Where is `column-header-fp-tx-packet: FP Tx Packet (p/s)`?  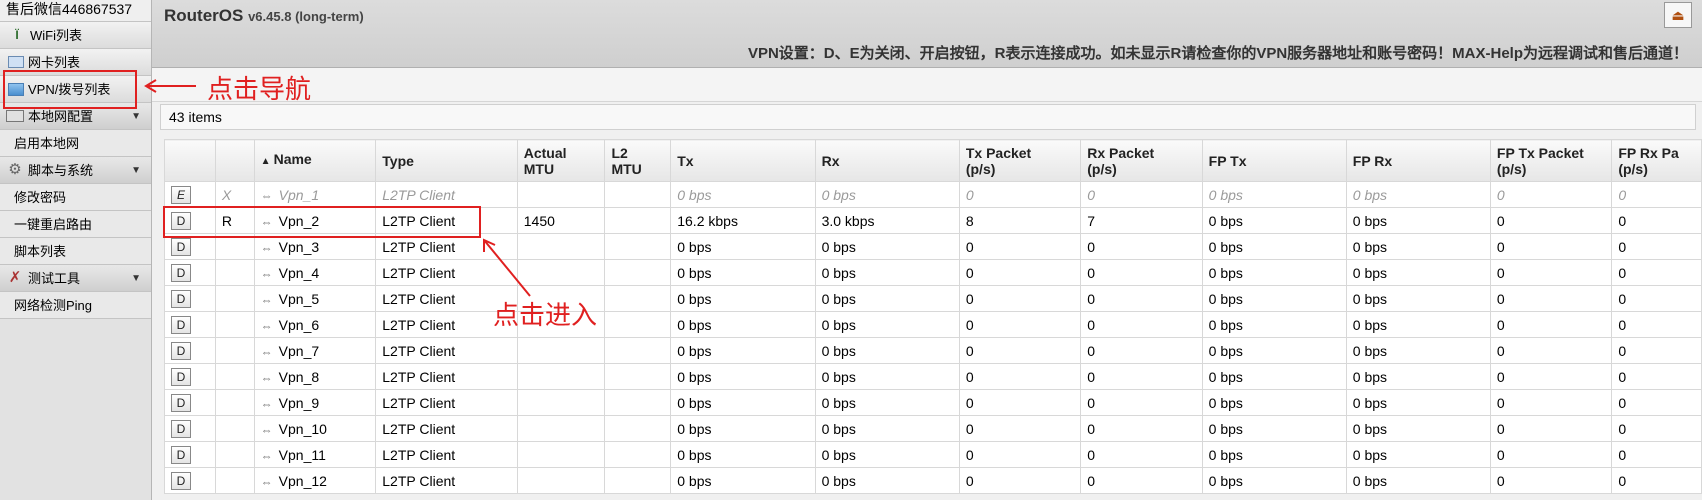 column-header-fp-tx-packet: FP Tx Packet (p/s) is located at coordinates (1551, 160).